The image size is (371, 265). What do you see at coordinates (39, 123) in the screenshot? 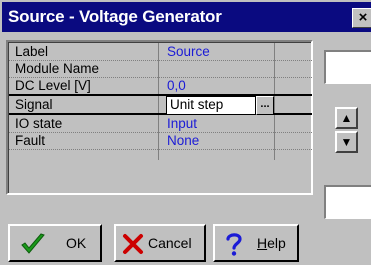
I see `property-name: IO state` at bounding box center [39, 123].